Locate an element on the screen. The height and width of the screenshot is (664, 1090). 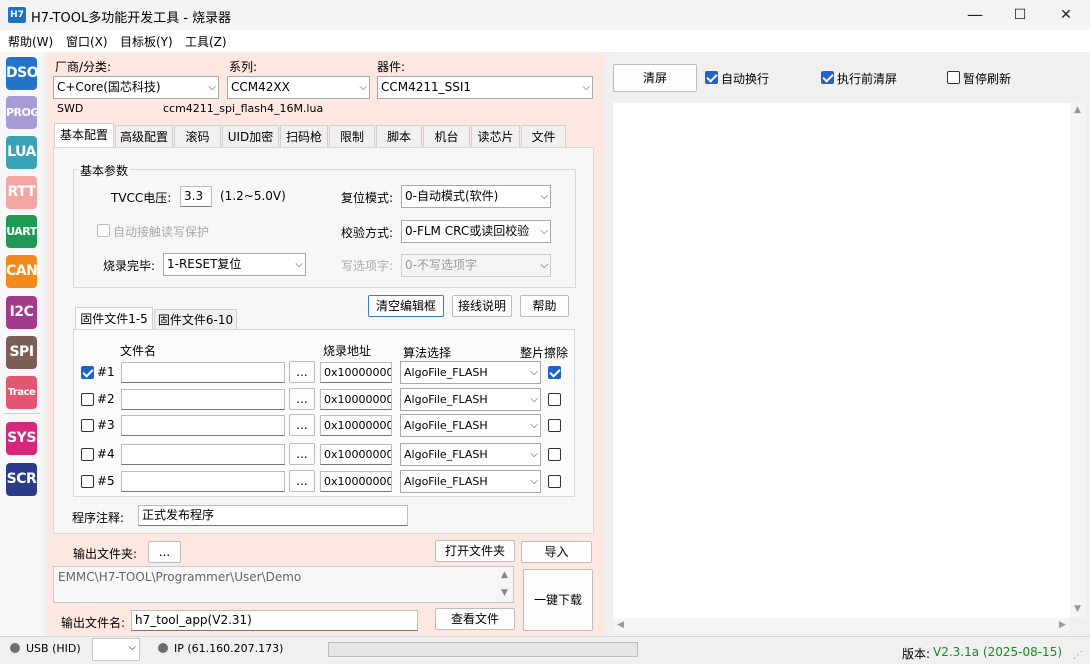
sidebar-spi-button: SPI is located at coordinates (21, 352).